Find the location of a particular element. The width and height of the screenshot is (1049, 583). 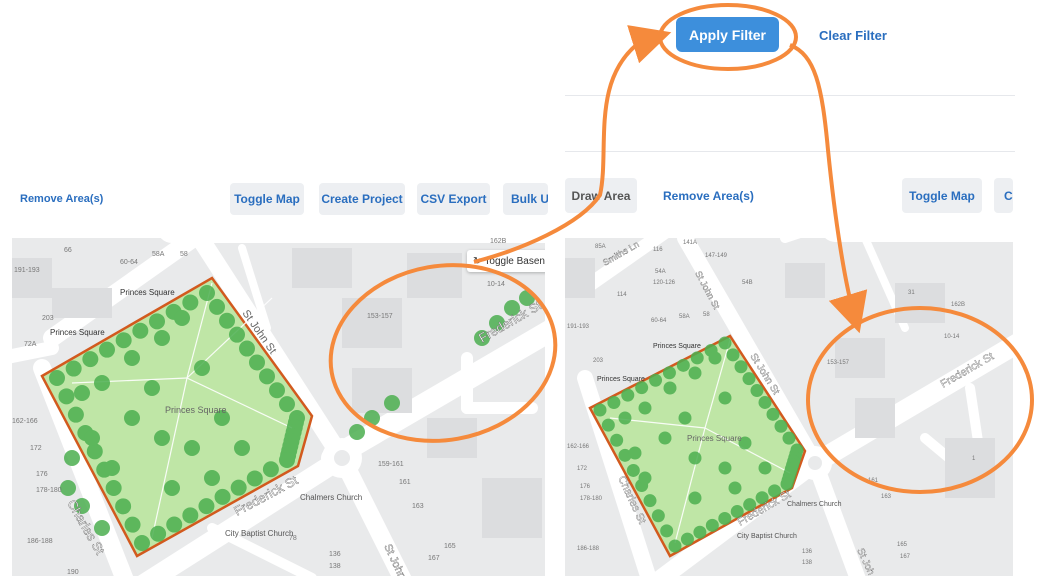

address-label: 163 is located at coordinates (886, 497).